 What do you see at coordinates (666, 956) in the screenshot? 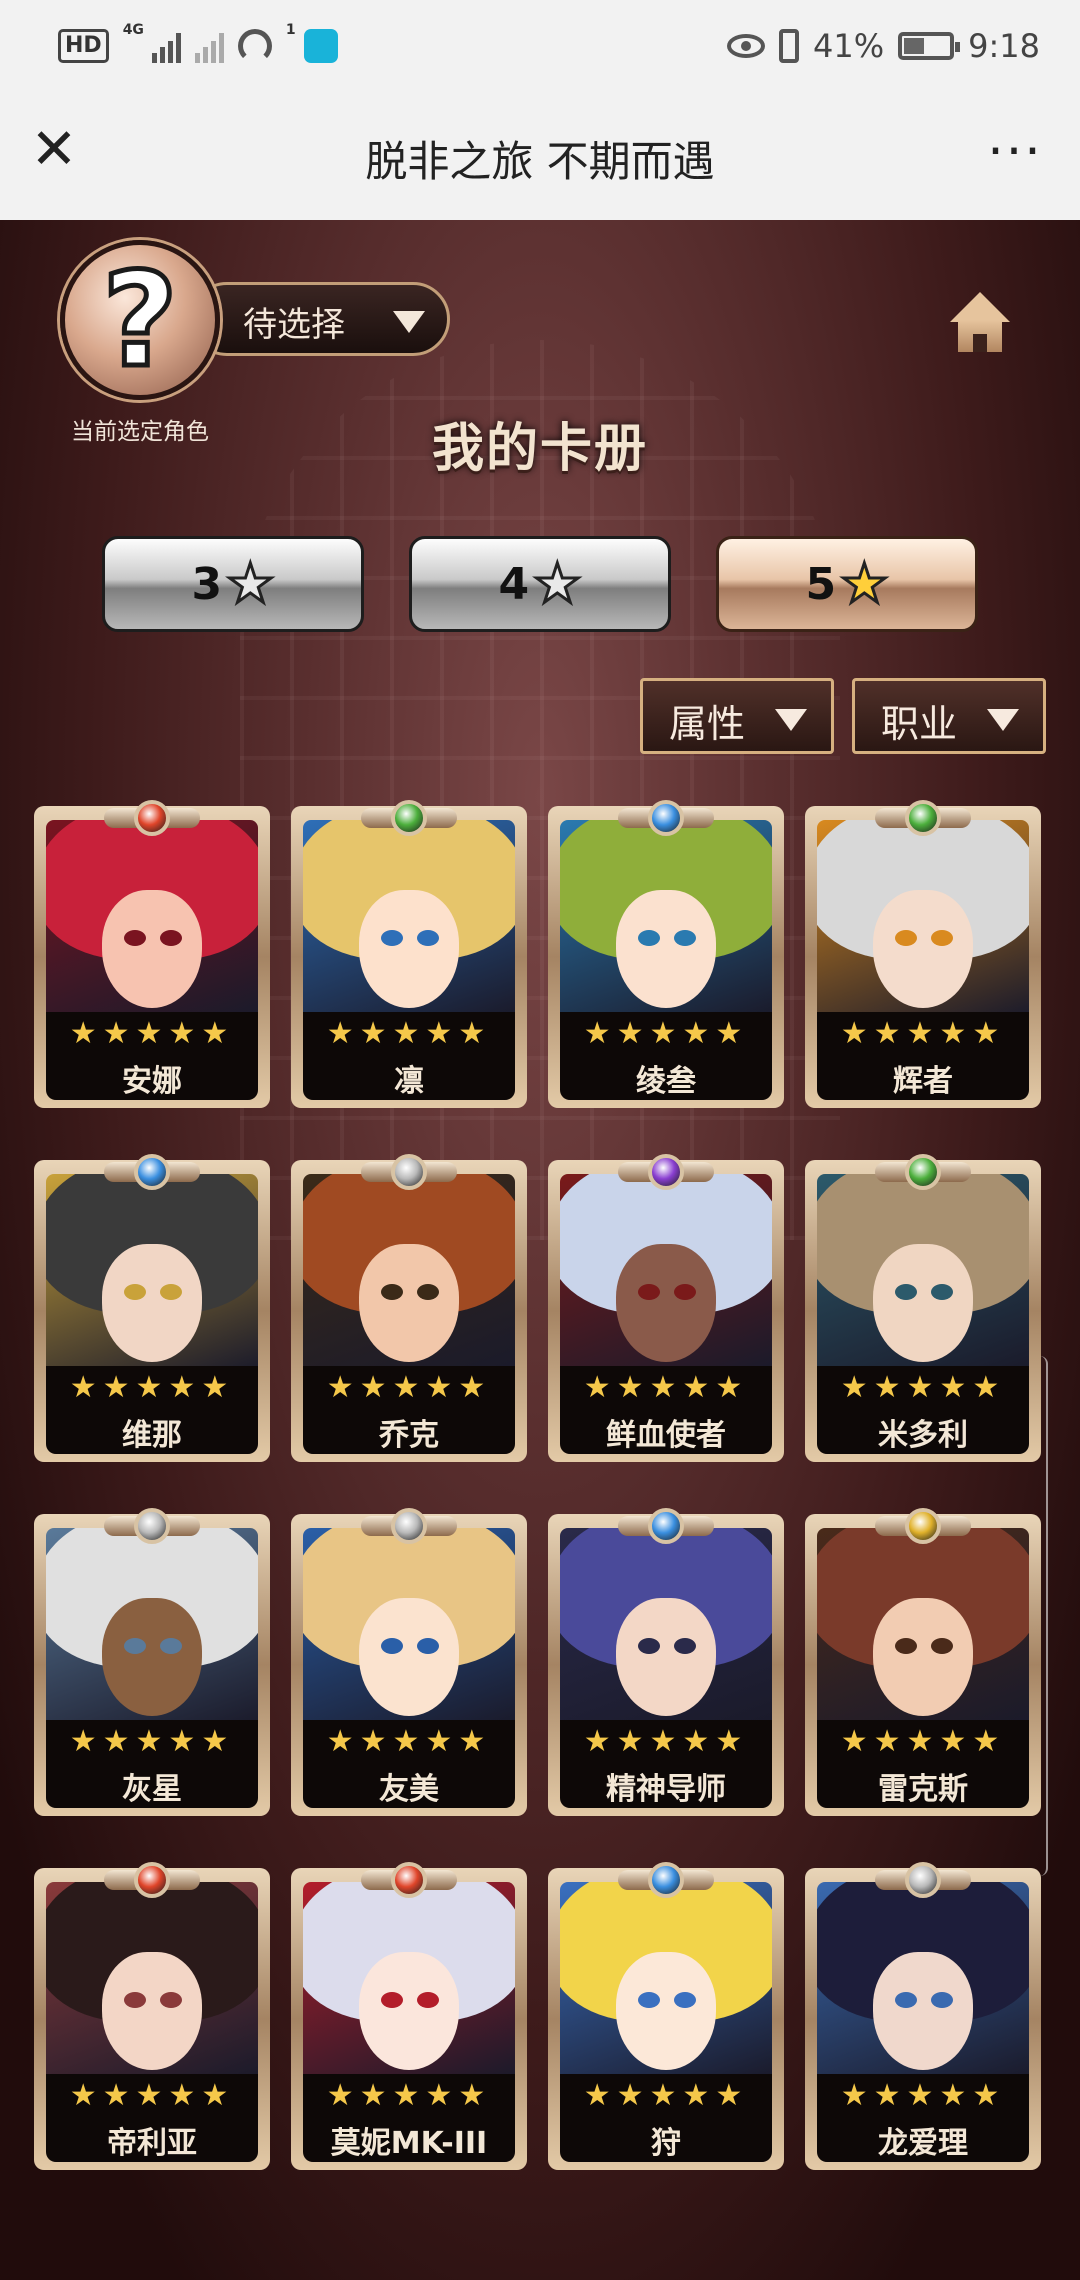
I see `character-card: ★★★★★ 绫叁` at bounding box center [666, 956].